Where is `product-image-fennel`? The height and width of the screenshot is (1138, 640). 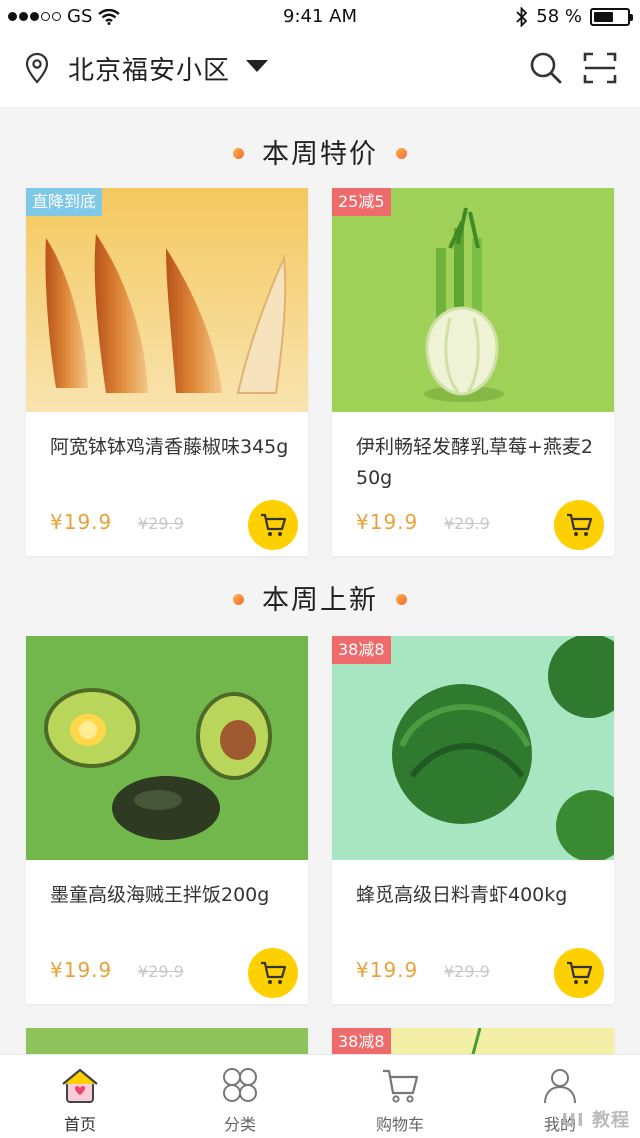
product-image-fennel is located at coordinates (473, 300).